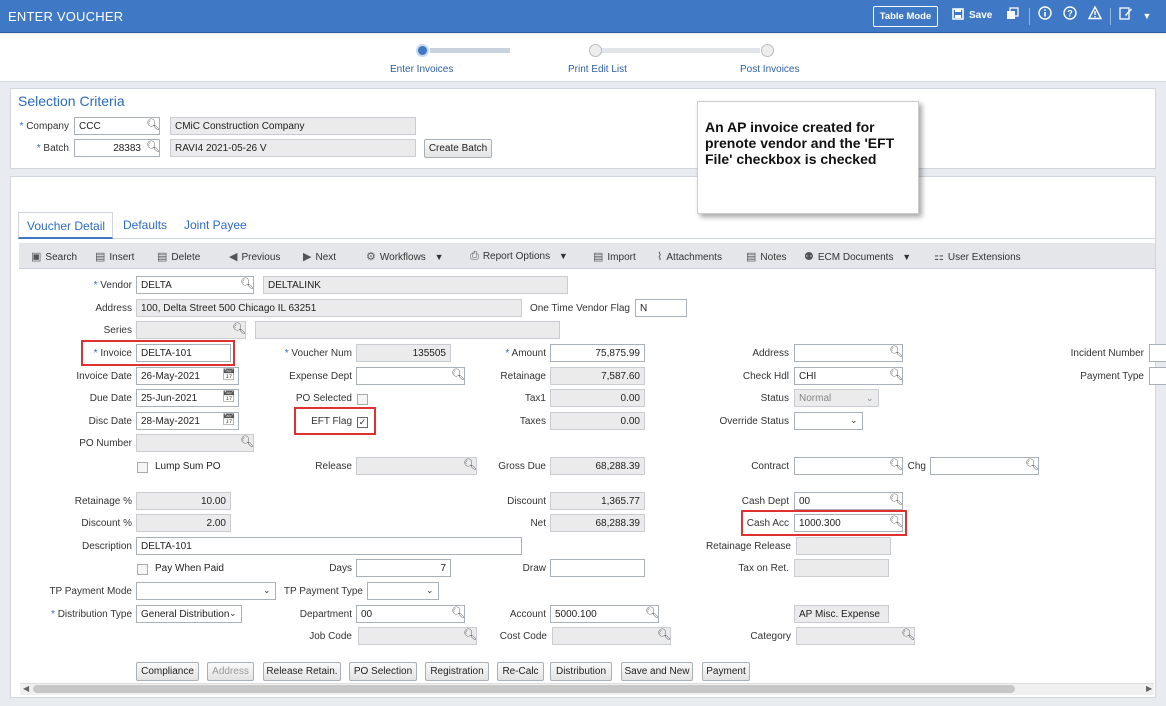 The height and width of the screenshot is (706, 1166). Describe the element at coordinates (848, 353) in the screenshot. I see `remit-address-input` at that location.